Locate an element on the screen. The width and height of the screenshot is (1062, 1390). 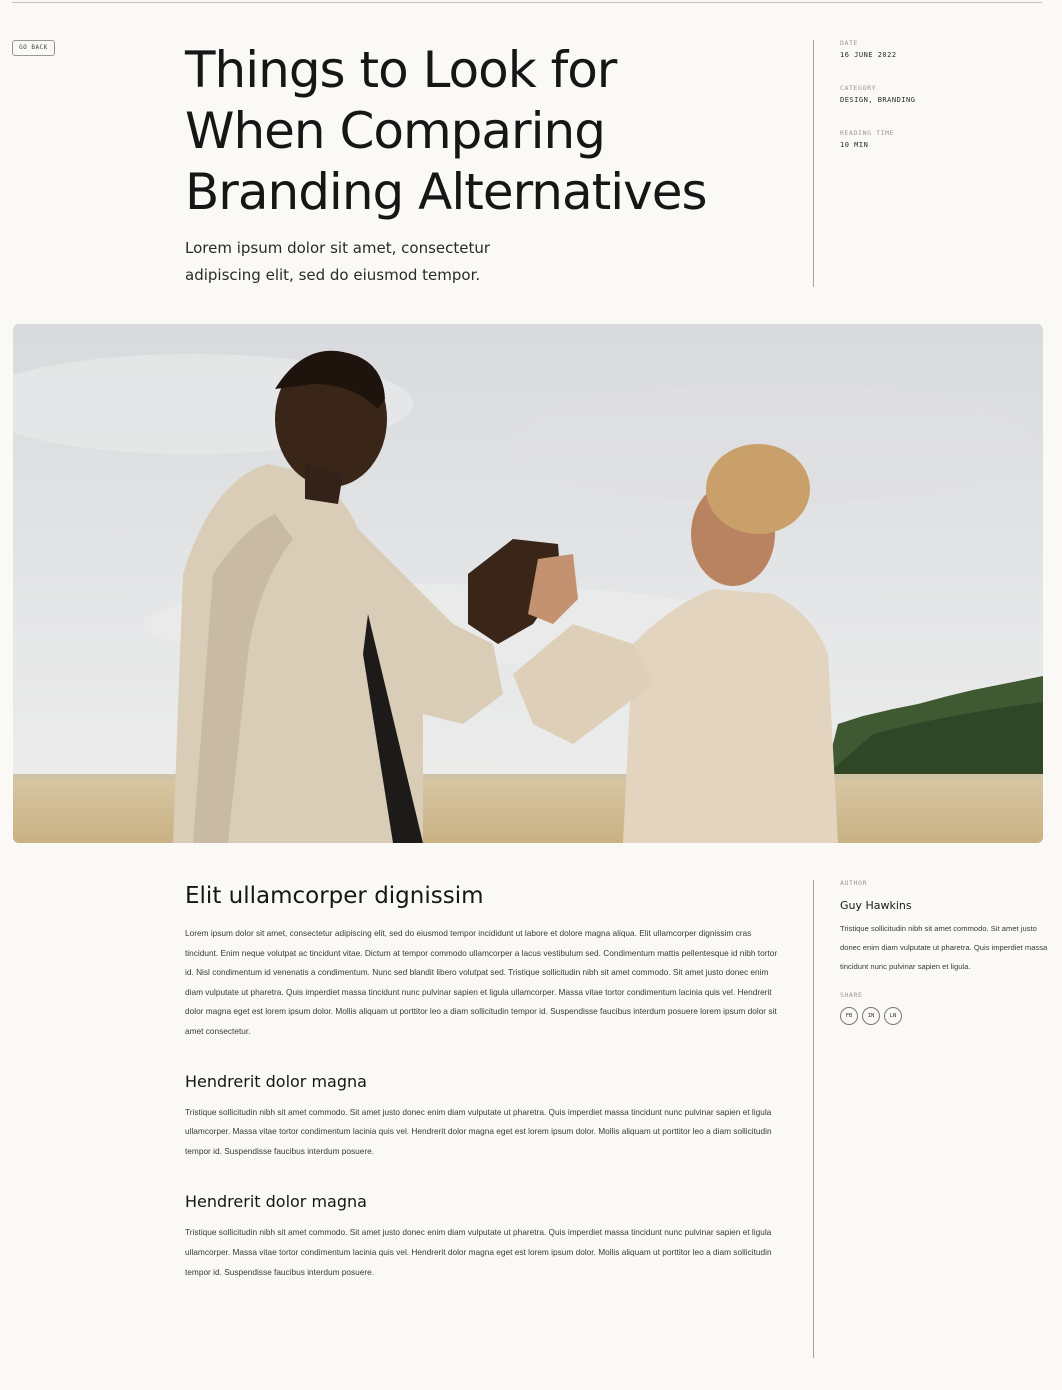
sidebar-divider is located at coordinates (813, 1119).